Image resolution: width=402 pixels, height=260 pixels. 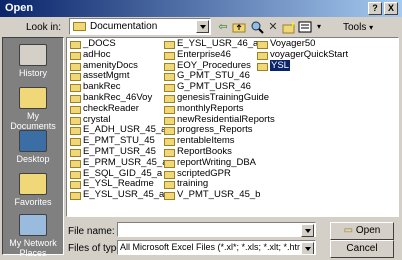 I want to click on place-favorites: Favorites, so click(x=33, y=193).